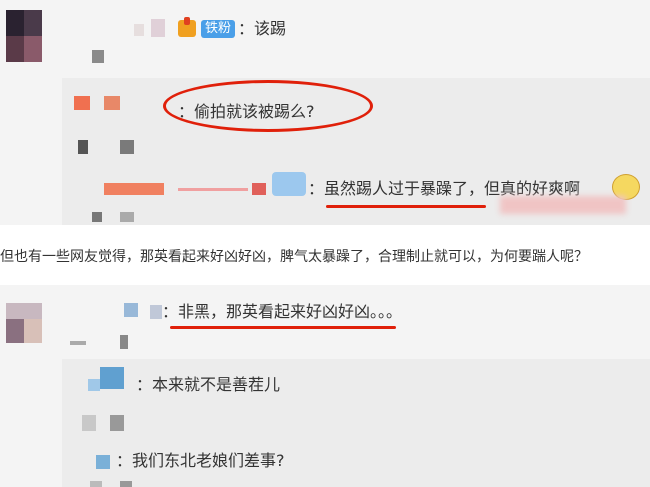 The height and width of the screenshot is (487, 650). What do you see at coordinates (246, 111) in the screenshot?
I see `reply-text: ：偷拍就该被踢么?` at bounding box center [246, 111].